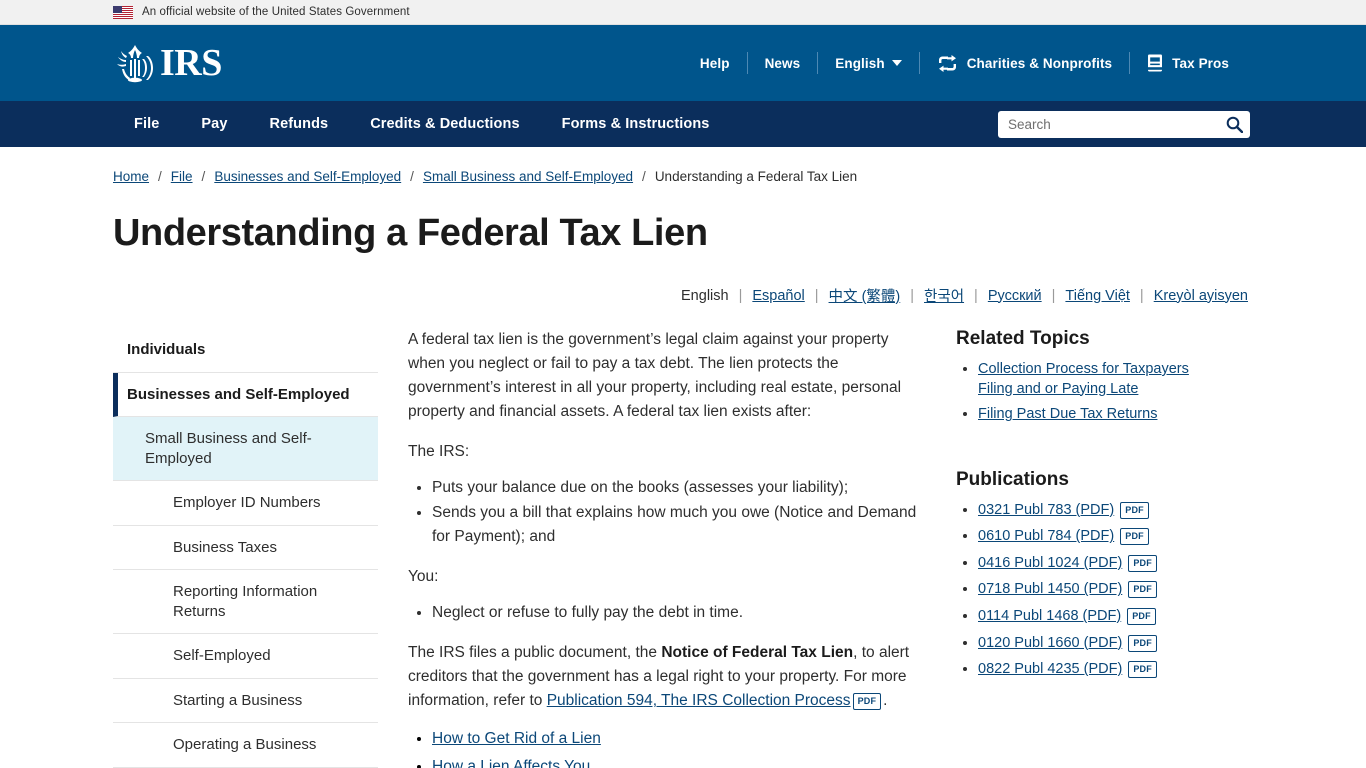 Image resolution: width=1366 pixels, height=768 pixels. Describe the element at coordinates (245, 350) in the screenshot. I see `sidebar-item-individuals: Individuals` at that location.